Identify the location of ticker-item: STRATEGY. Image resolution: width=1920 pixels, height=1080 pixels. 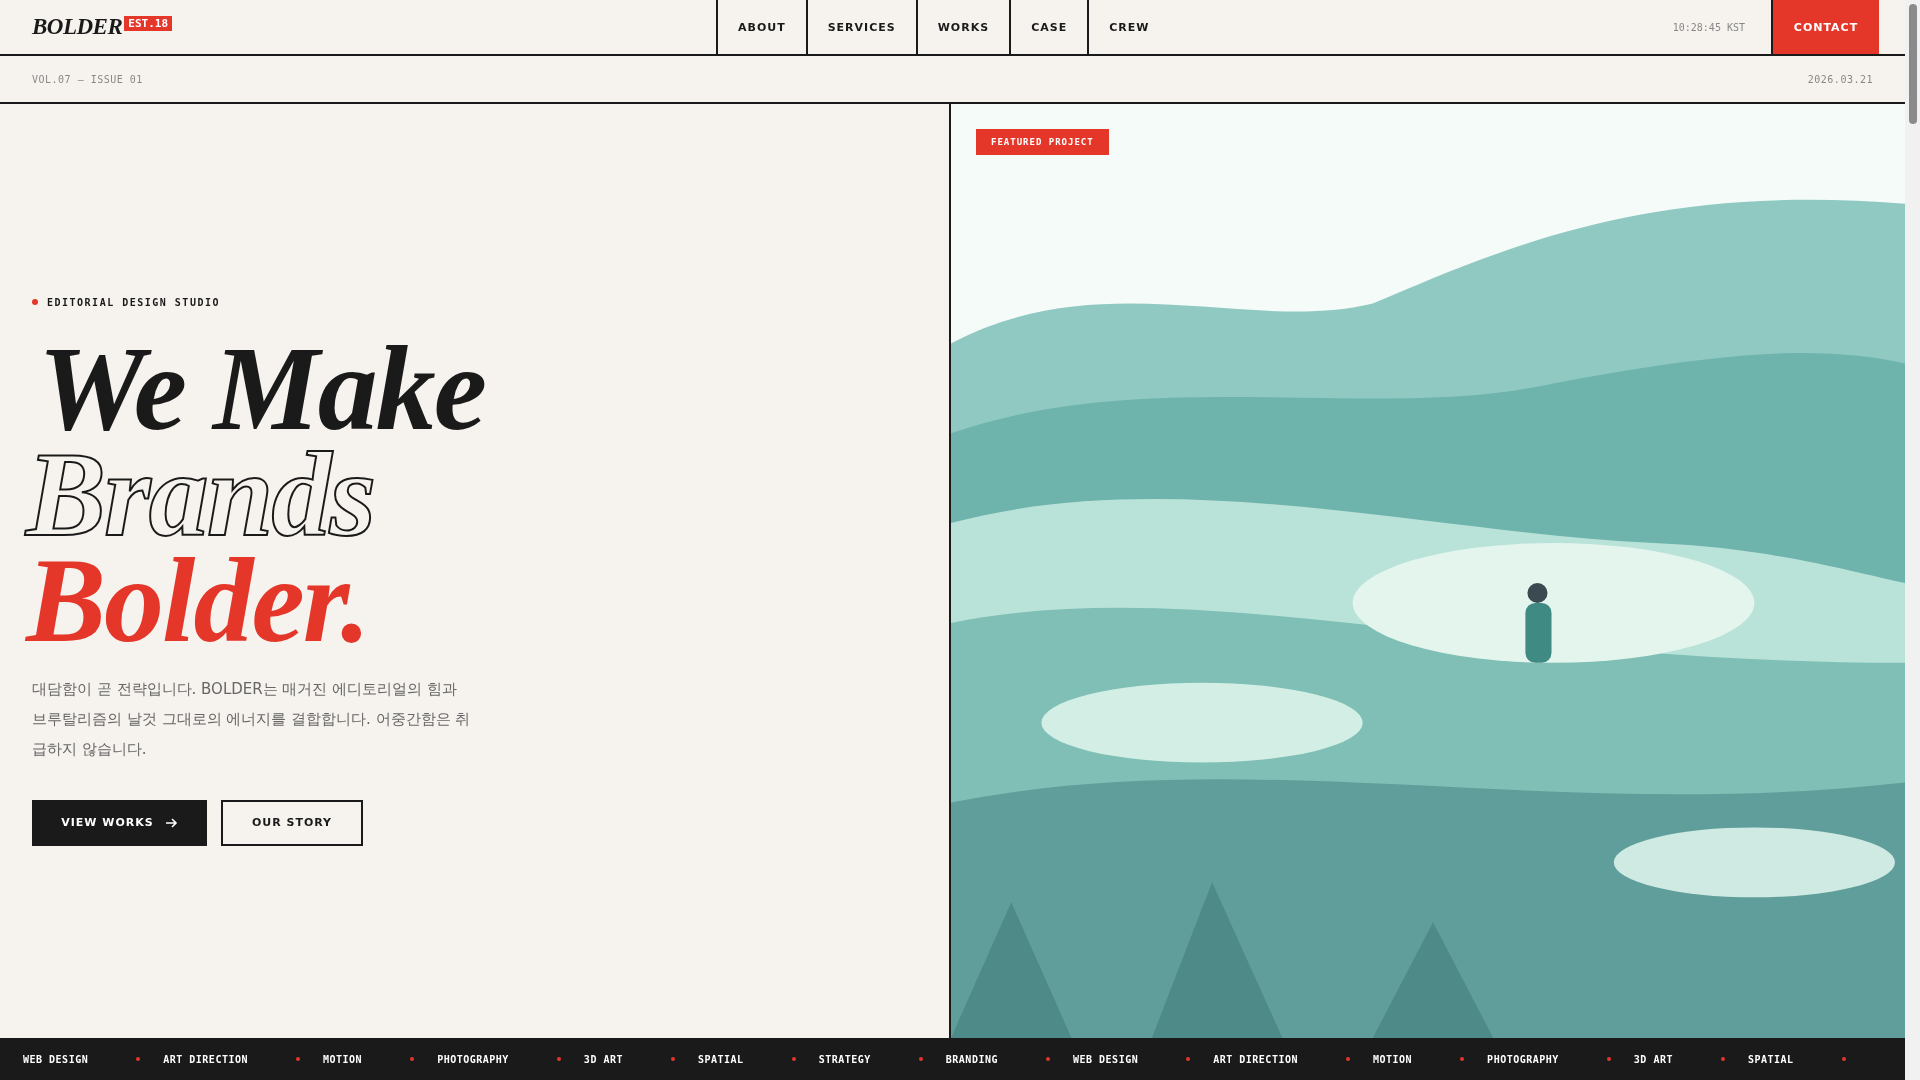
(844, 1059).